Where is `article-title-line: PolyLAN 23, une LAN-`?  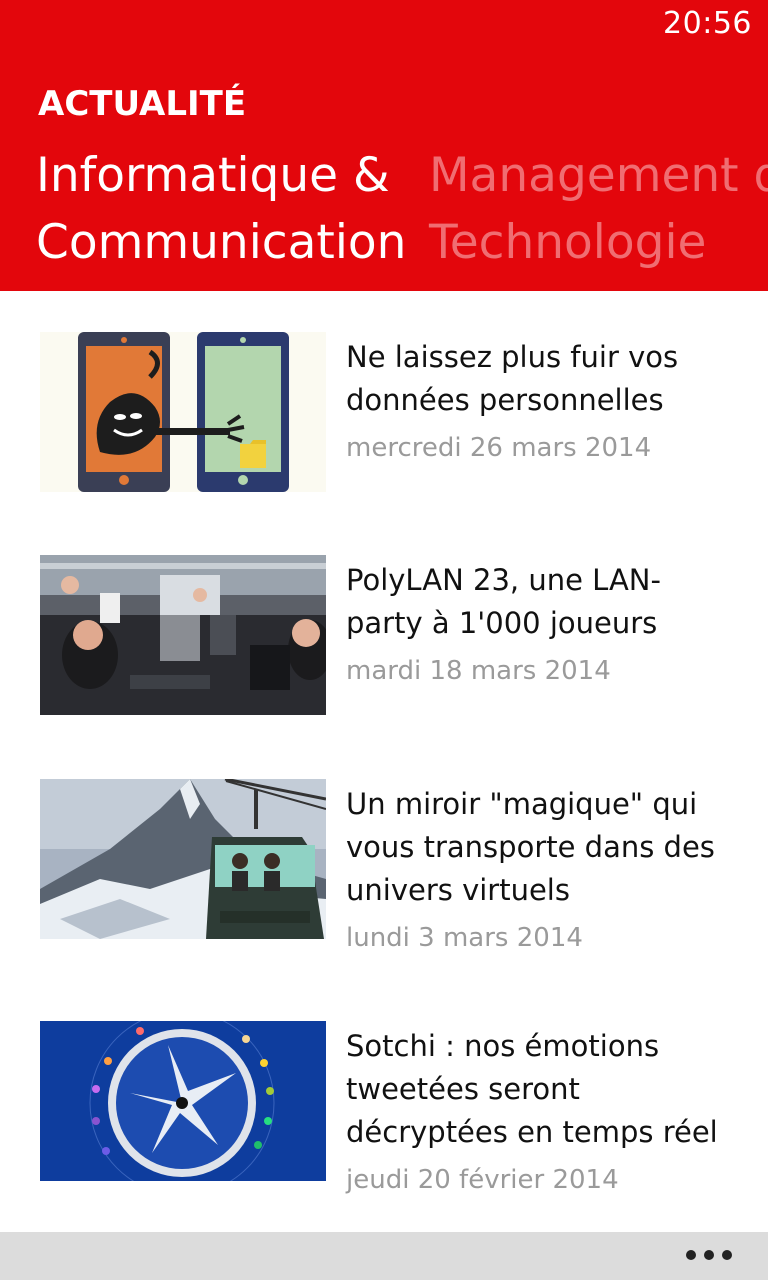
article-title-line: PolyLAN 23, une LAN- is located at coordinates (503, 580).